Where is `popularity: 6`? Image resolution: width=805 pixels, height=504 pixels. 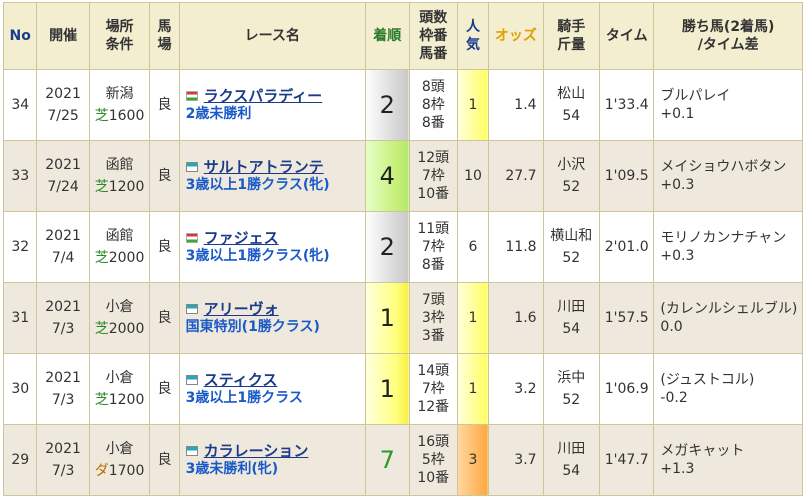
popularity: 6 is located at coordinates (473, 247).